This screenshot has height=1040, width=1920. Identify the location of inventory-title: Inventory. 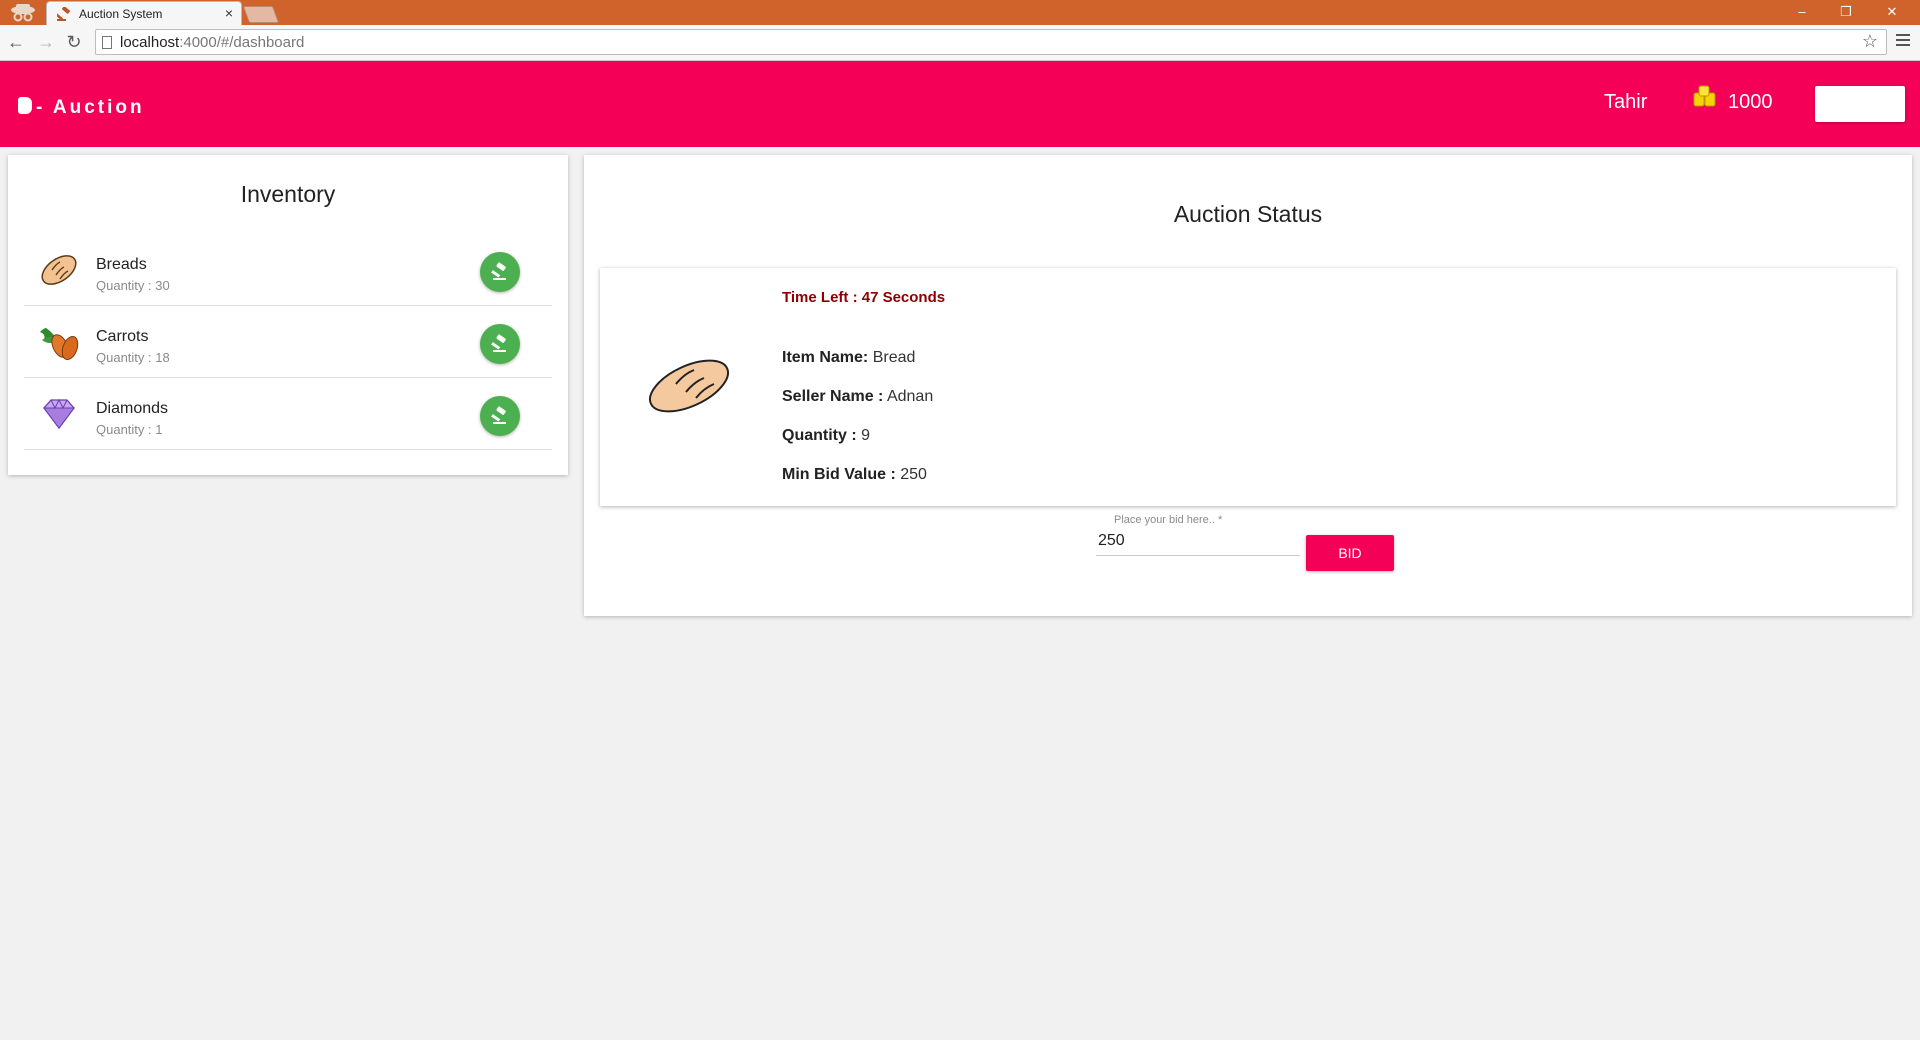
(288, 194).